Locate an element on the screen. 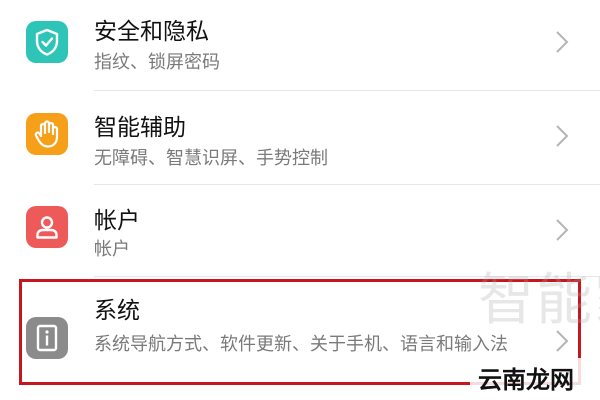  hand-icon is located at coordinates (47, 134).